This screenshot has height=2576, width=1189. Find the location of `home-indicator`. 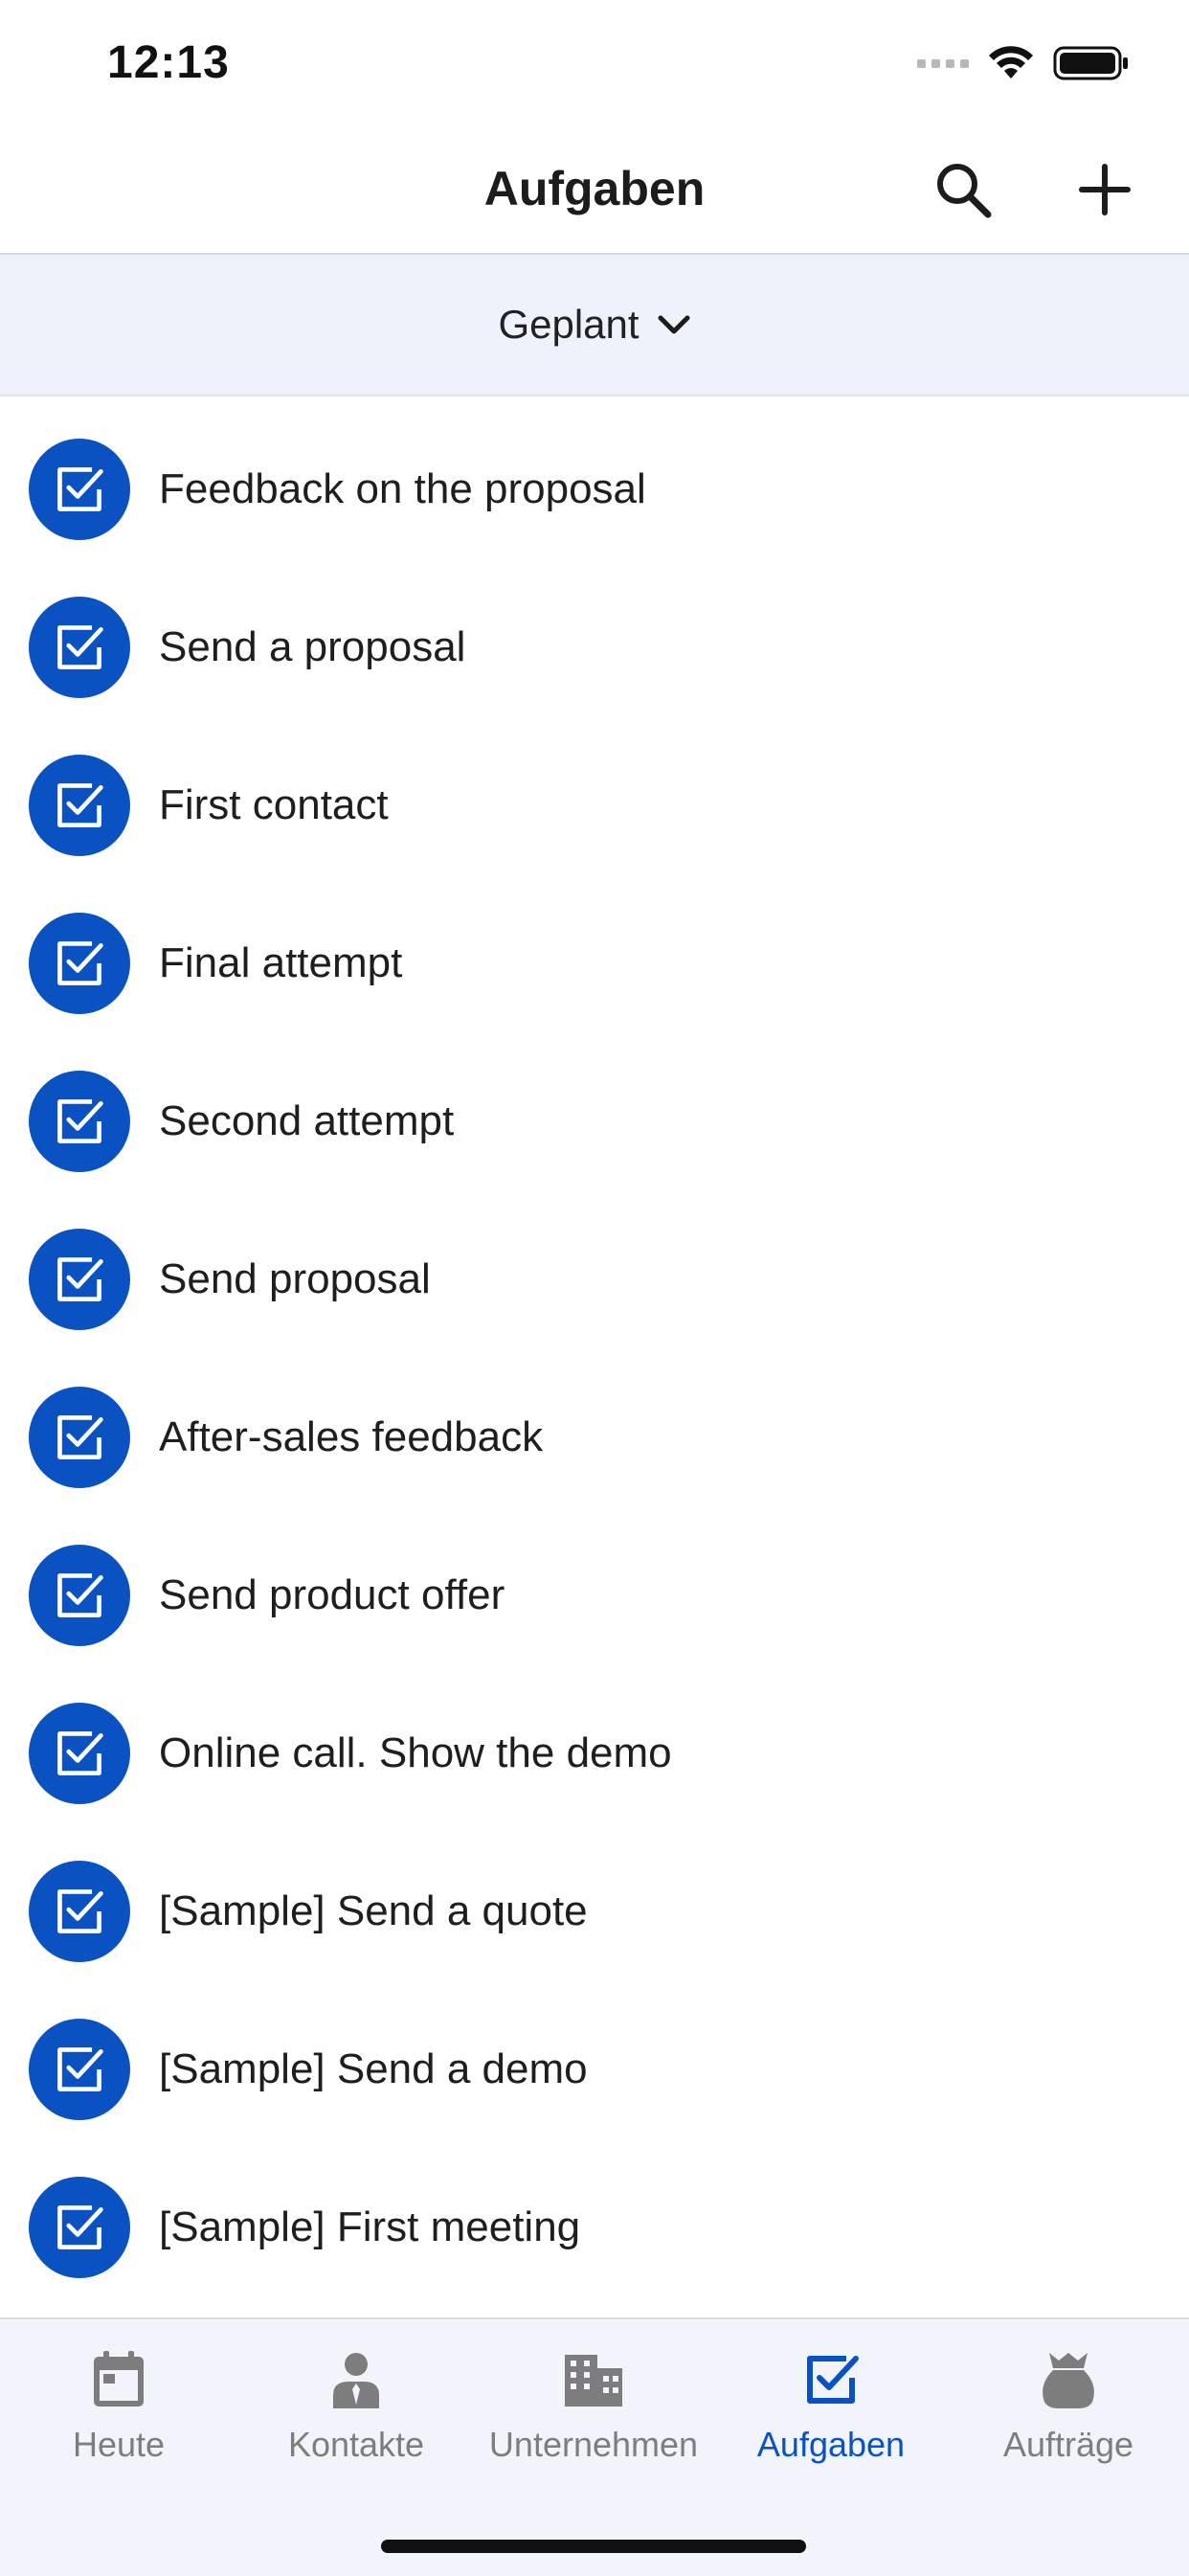

home-indicator is located at coordinates (593, 2546).